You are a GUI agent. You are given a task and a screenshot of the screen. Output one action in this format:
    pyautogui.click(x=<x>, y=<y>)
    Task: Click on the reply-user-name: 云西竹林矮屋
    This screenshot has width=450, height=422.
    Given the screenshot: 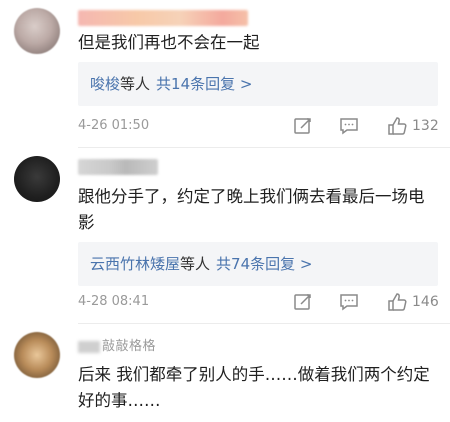 What is the action you would take?
    pyautogui.click(x=135, y=264)
    